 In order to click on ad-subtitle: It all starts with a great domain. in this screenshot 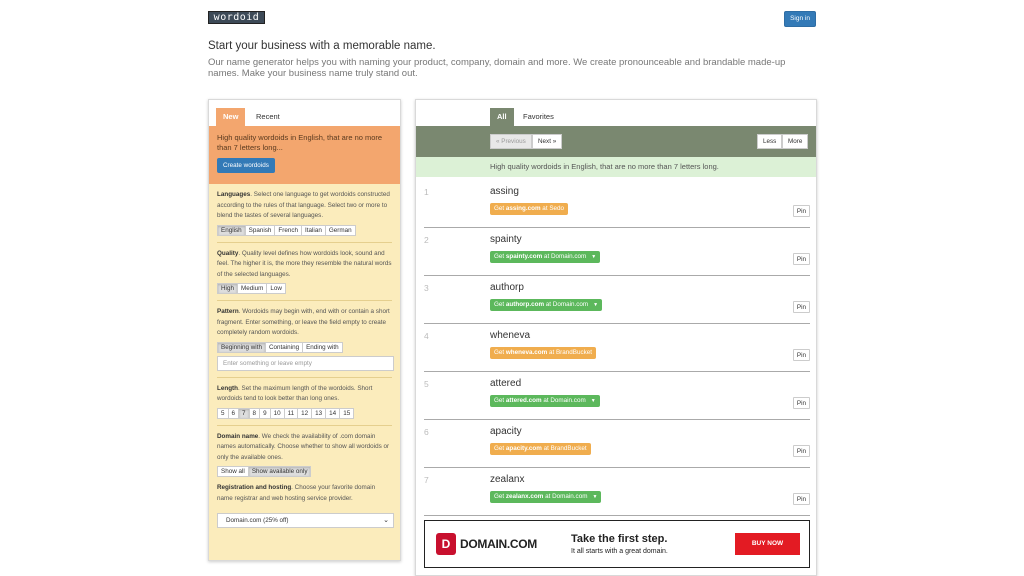, I will do `click(619, 551)`.